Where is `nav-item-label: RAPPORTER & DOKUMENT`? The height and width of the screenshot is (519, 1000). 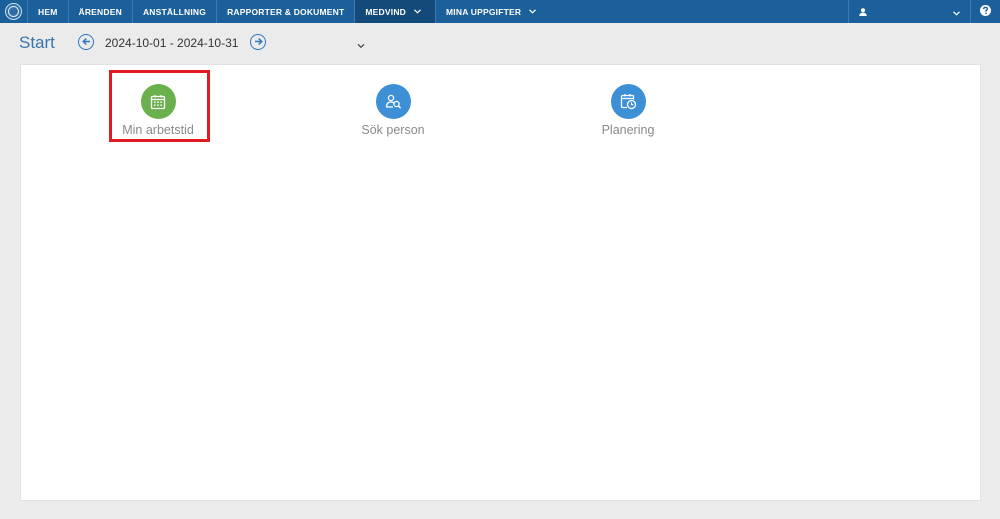
nav-item-label: RAPPORTER & DOKUMENT is located at coordinates (286, 11).